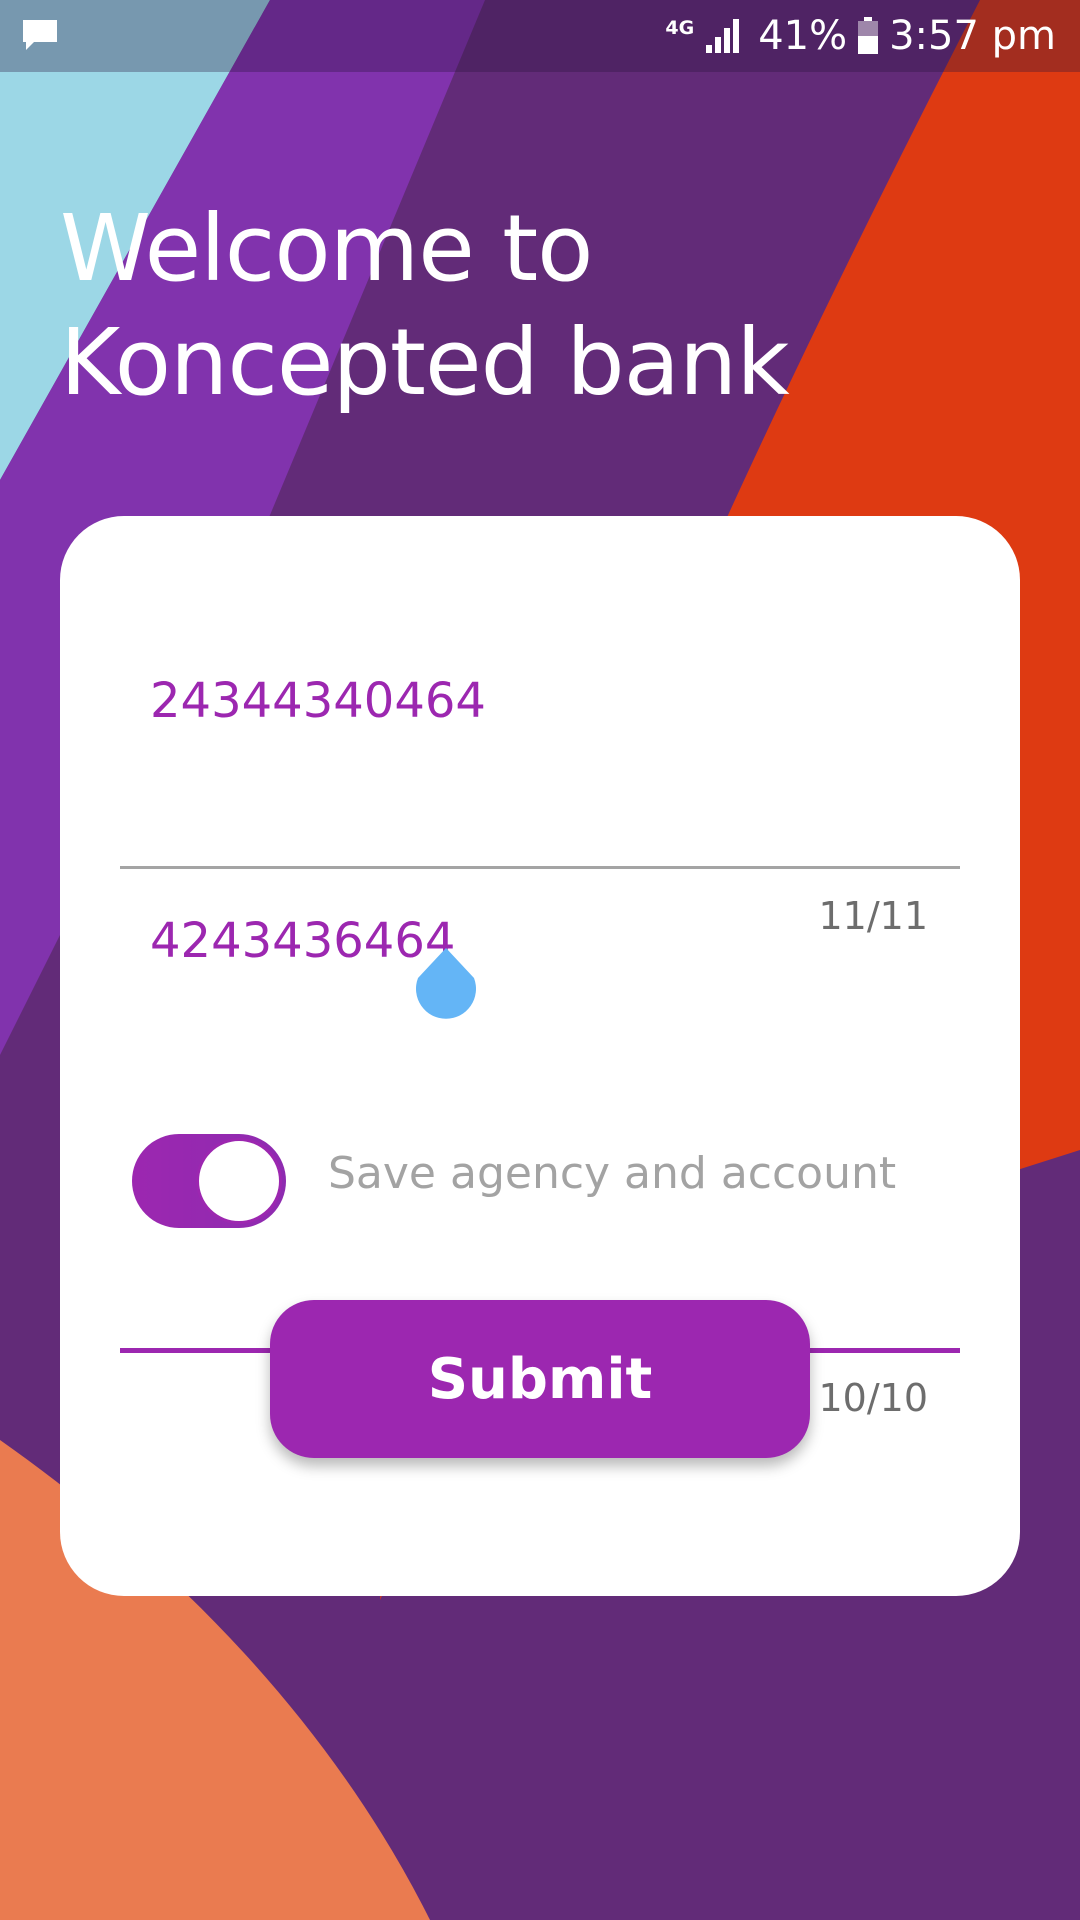 The width and height of the screenshot is (1080, 1920). I want to click on message-icon, so click(40, 35).